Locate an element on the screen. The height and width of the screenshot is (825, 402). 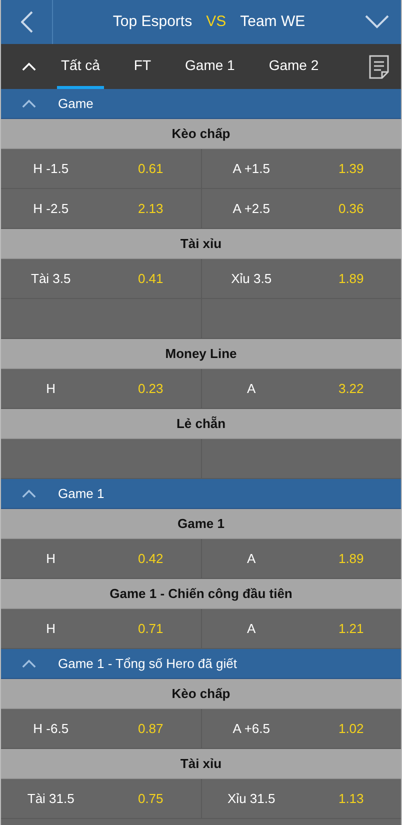
tab: FT is located at coordinates (143, 66).